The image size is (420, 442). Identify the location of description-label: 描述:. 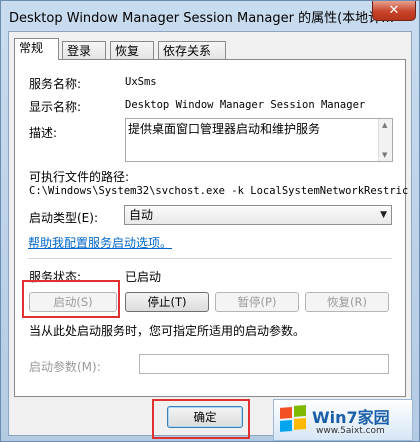
(43, 133).